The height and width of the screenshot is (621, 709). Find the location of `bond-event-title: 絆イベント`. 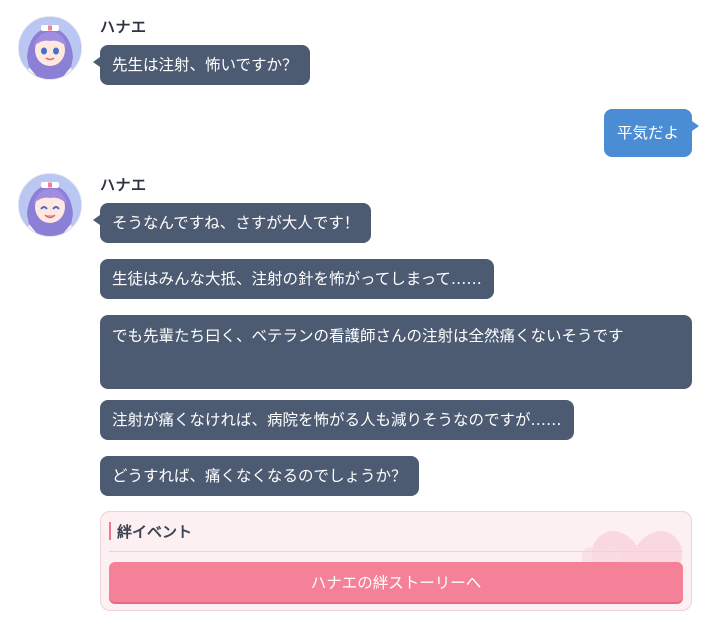

bond-event-title: 絆イベント is located at coordinates (155, 531).